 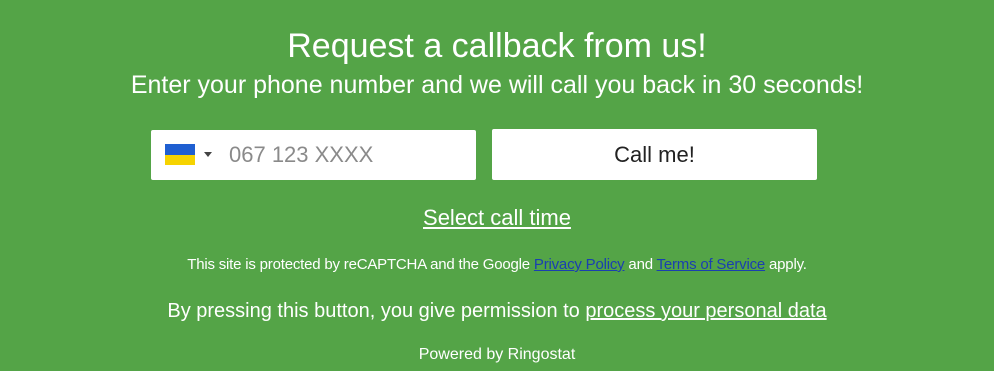 What do you see at coordinates (711, 264) in the screenshot?
I see `terms-of-service-link: Terms of Service` at bounding box center [711, 264].